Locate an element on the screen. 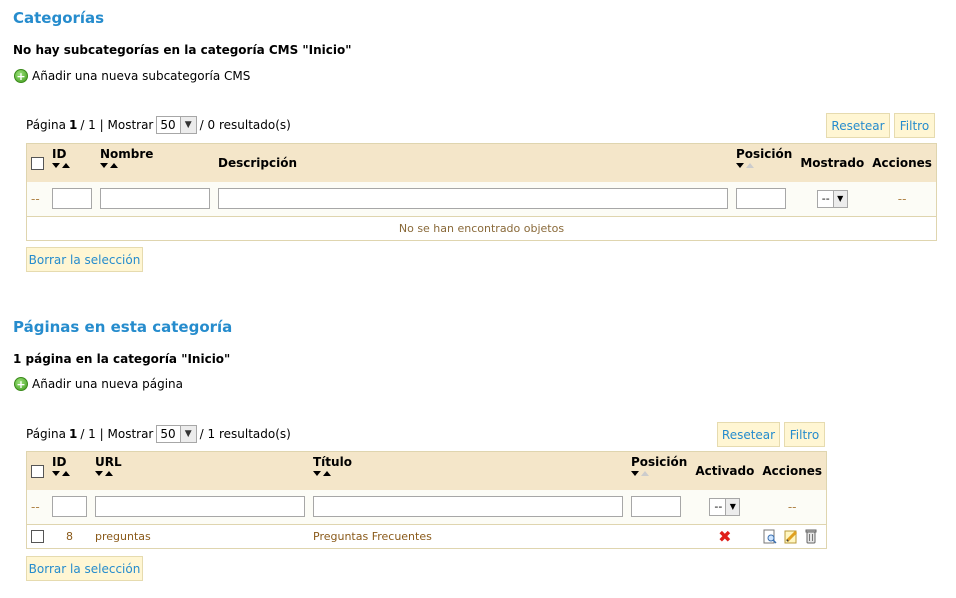 This screenshot has width=956, height=598. col-url: URL is located at coordinates (108, 462).